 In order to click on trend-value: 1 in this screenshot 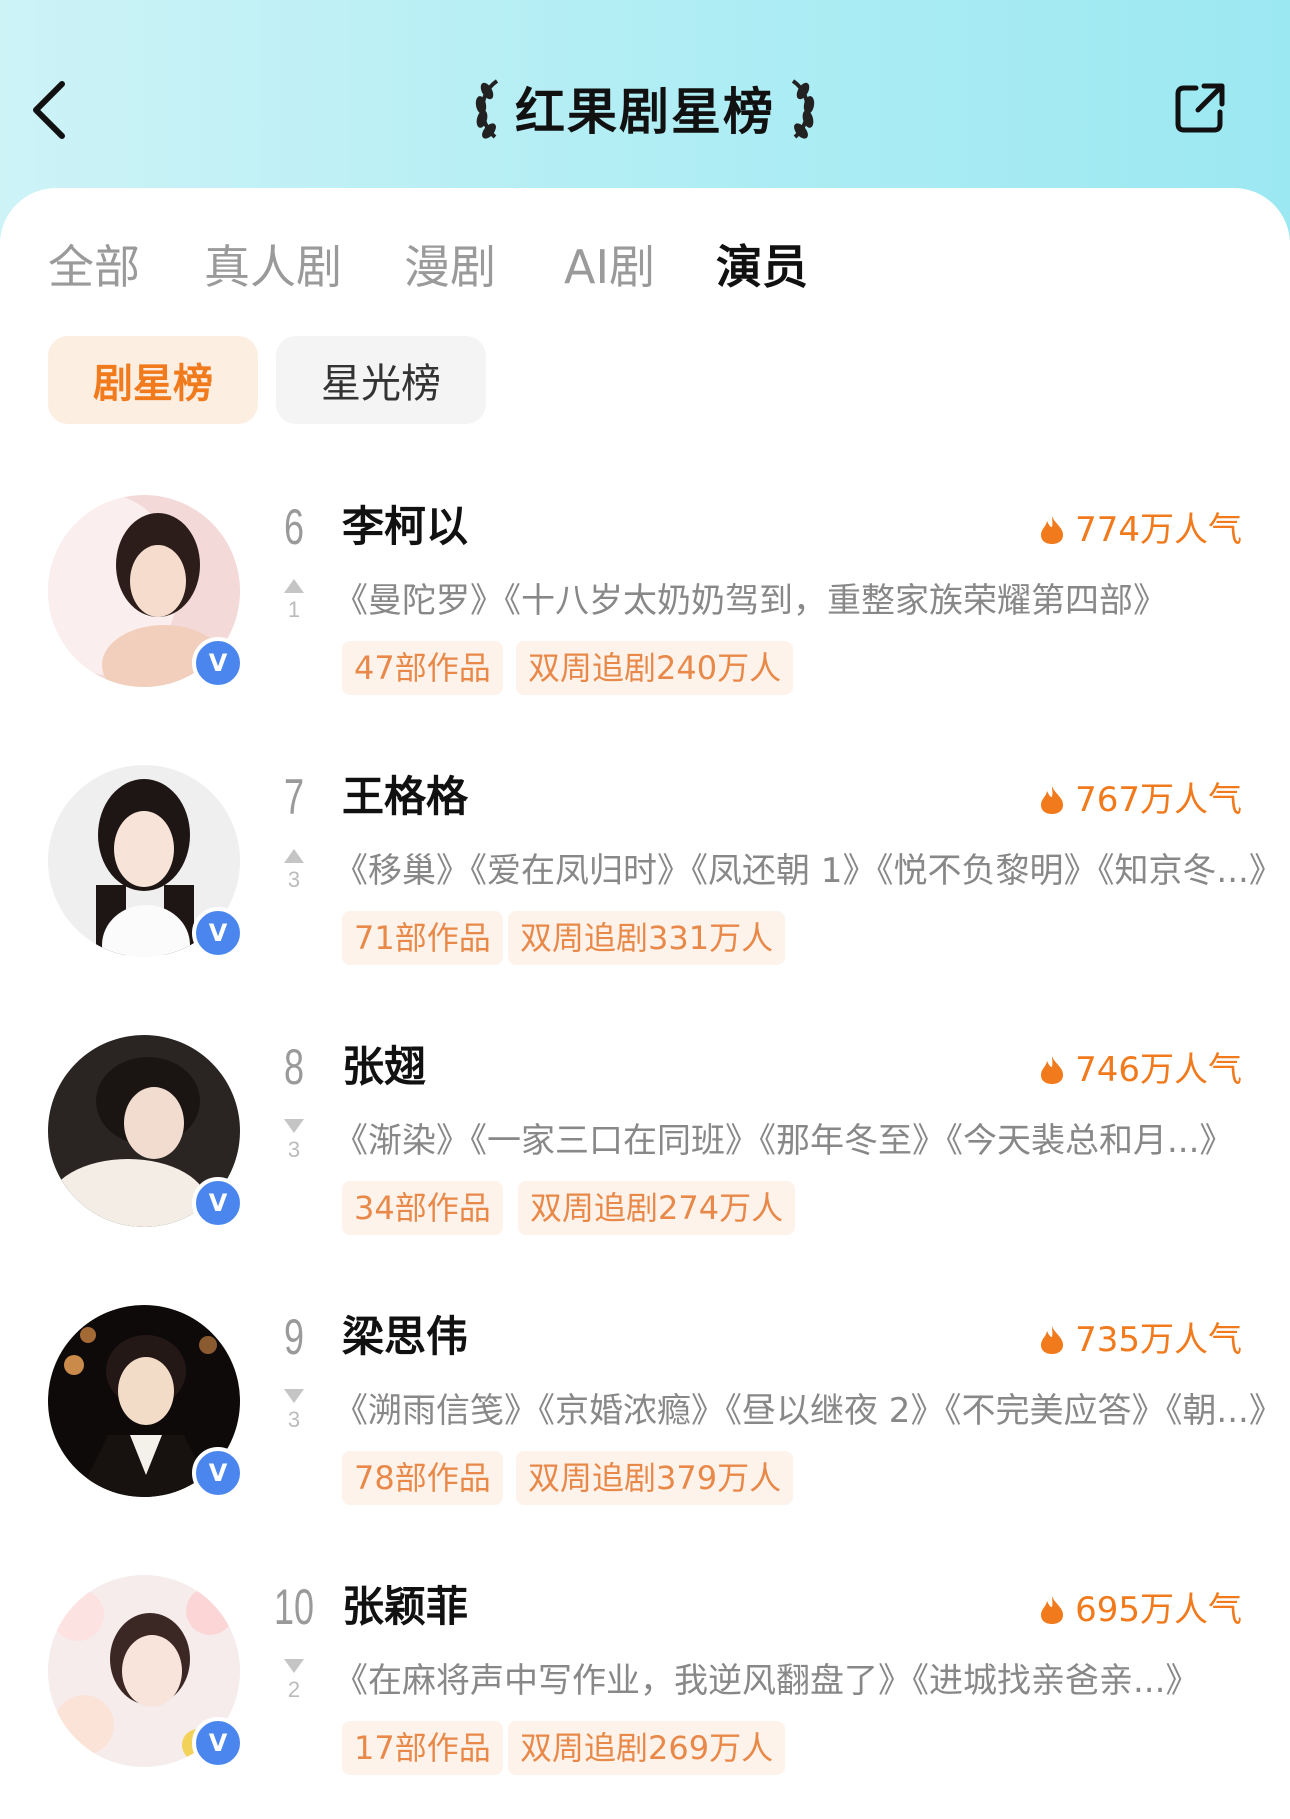, I will do `click(294, 609)`.